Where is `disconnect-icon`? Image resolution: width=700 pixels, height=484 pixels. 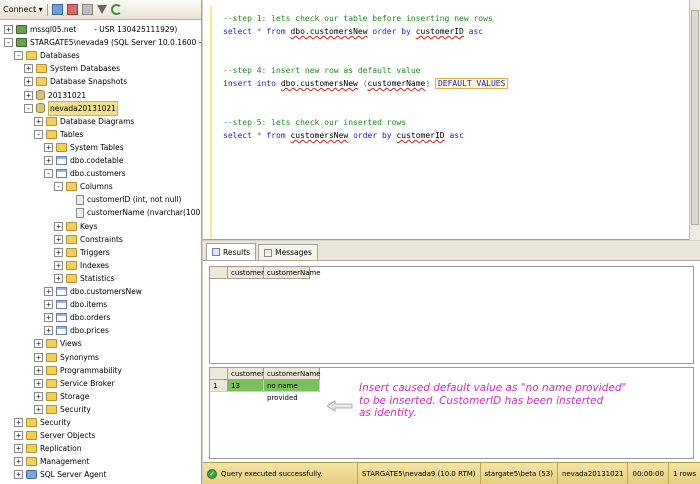
disconnect-icon is located at coordinates (72, 9).